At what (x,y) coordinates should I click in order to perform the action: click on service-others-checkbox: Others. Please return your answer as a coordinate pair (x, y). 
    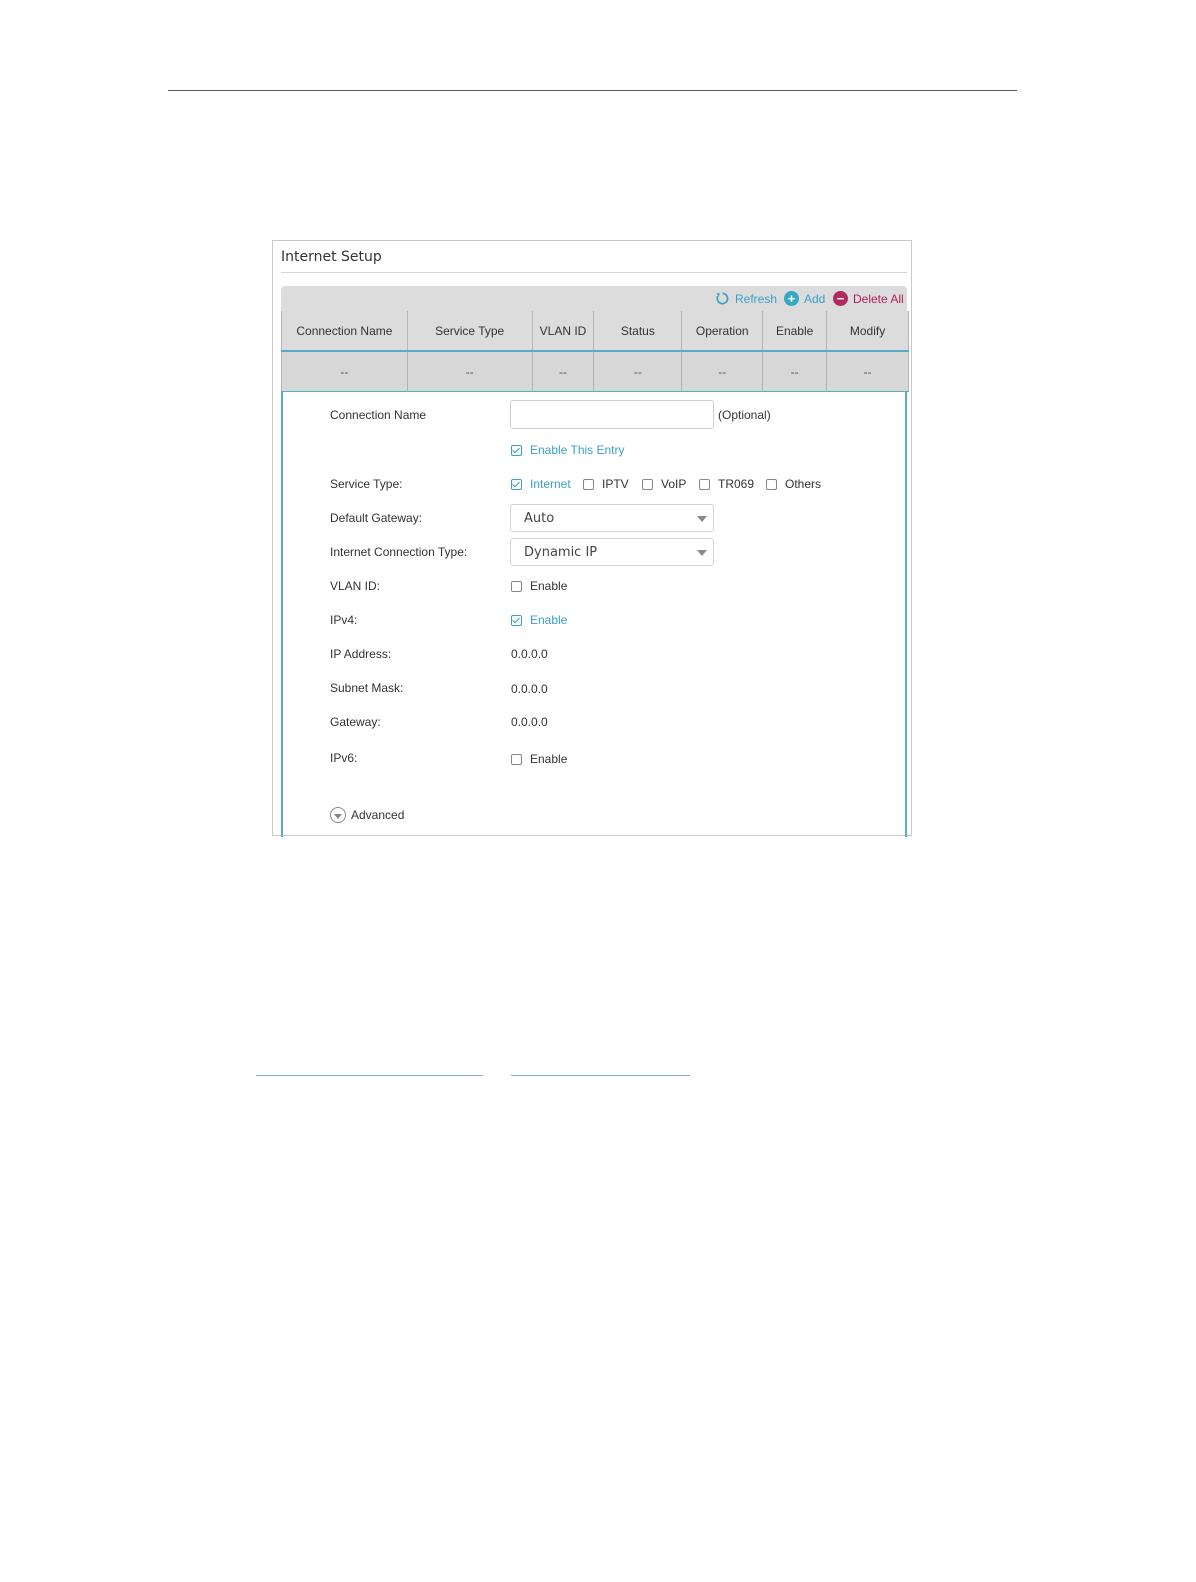
    Looking at the image, I should click on (793, 484).